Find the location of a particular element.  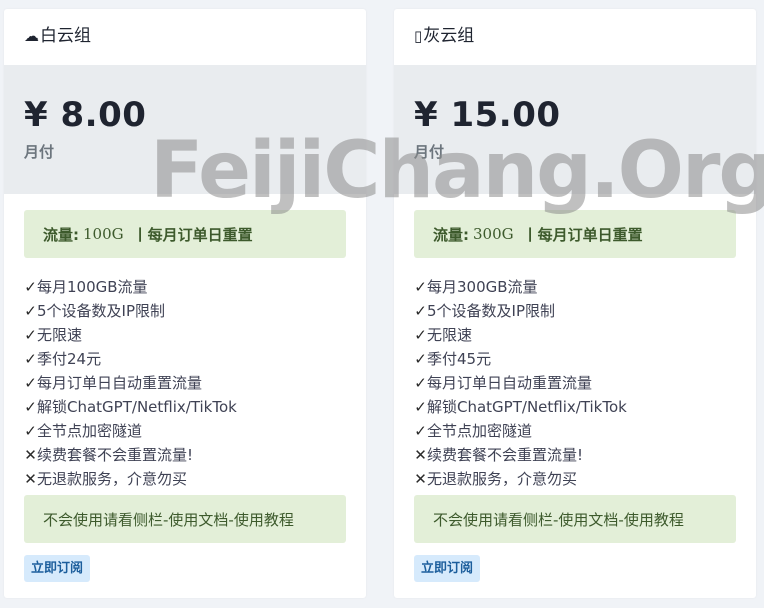

cloud-icon: ☁ is located at coordinates (31, 36).